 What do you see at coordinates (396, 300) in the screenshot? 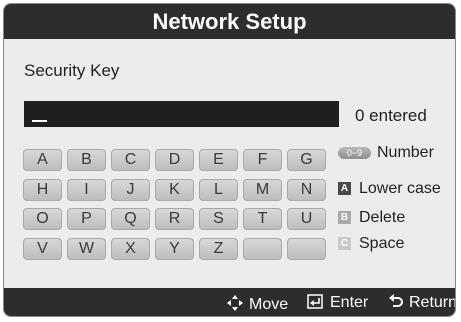
I see `return-icon` at bounding box center [396, 300].